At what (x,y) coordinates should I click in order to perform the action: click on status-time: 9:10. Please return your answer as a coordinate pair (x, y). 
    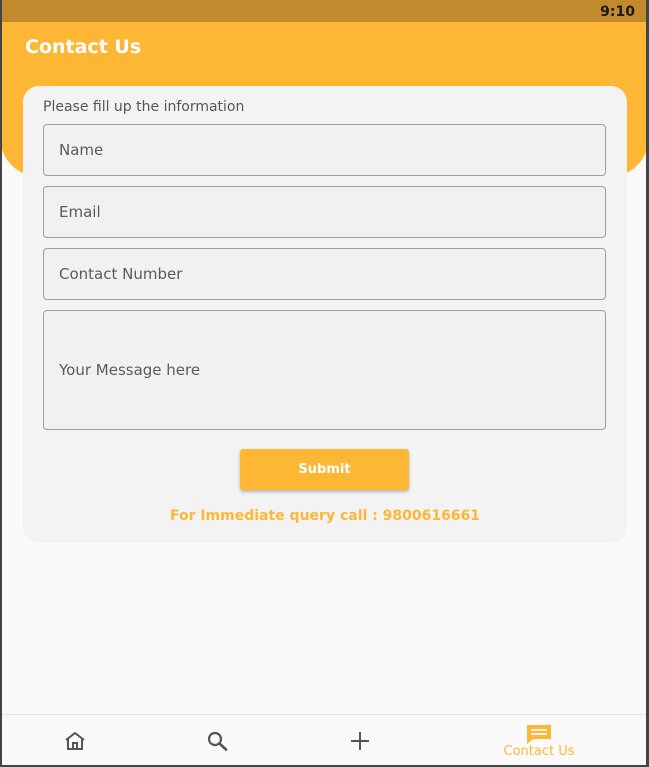
    Looking at the image, I should click on (617, 12).